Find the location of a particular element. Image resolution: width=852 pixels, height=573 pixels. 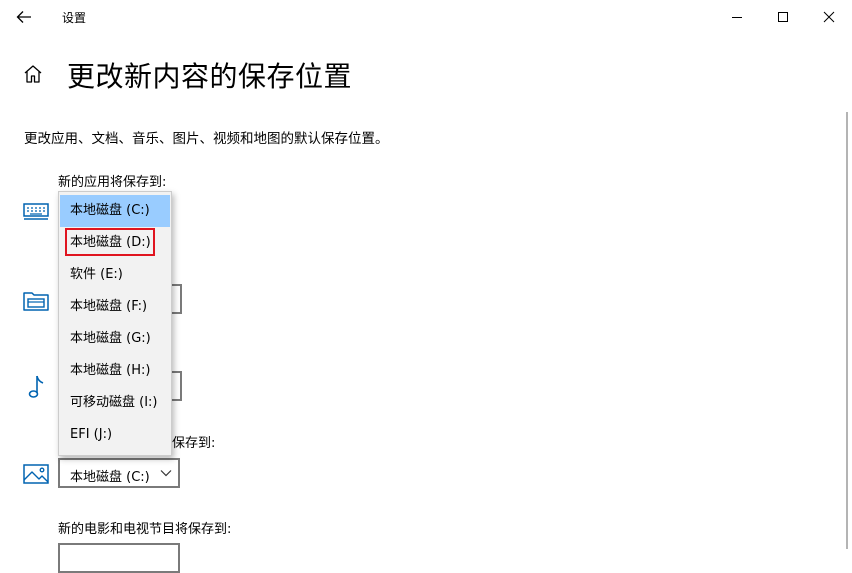

close-button is located at coordinates (829, 16).